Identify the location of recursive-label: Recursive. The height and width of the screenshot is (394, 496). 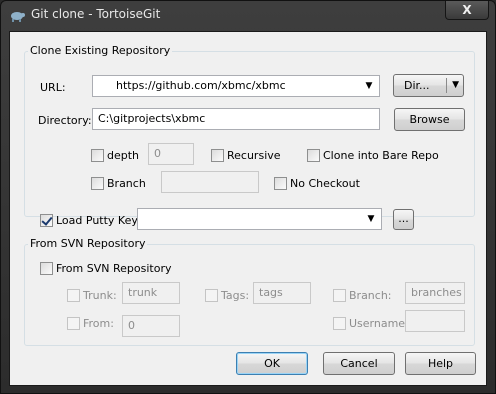
(254, 155).